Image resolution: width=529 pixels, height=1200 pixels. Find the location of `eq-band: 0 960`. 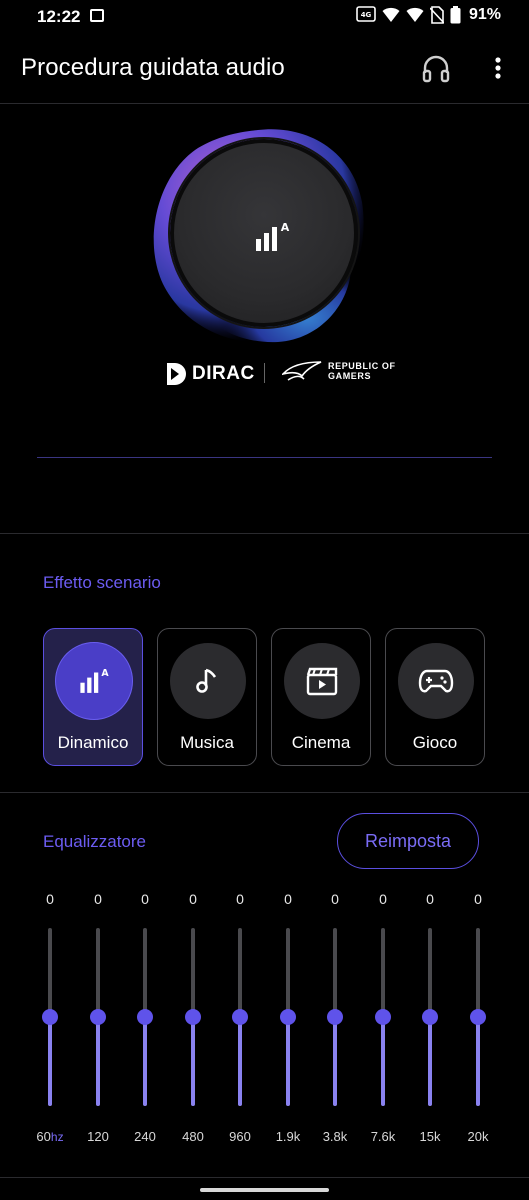

eq-band: 0 960 is located at coordinates (240, 1017).